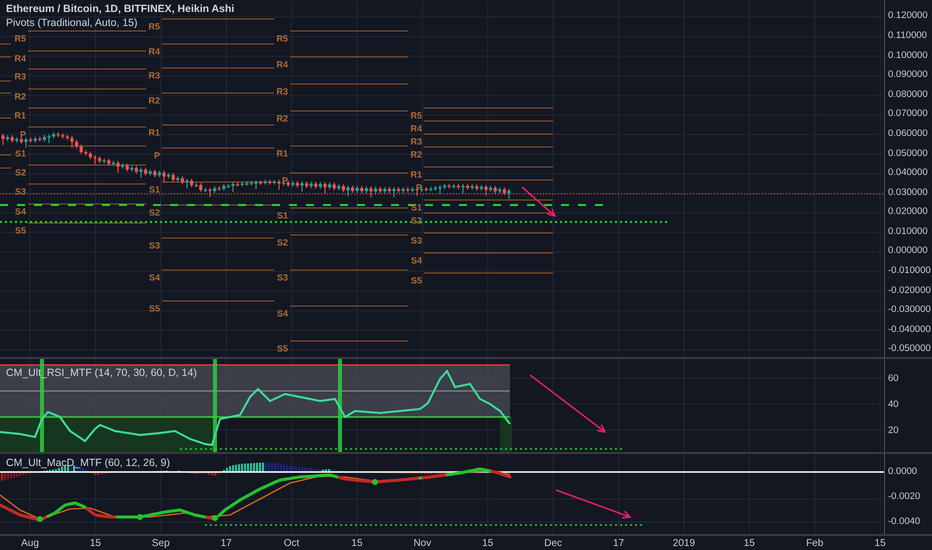  What do you see at coordinates (893, 378) in the screenshot?
I see `axis-label: 60` at bounding box center [893, 378].